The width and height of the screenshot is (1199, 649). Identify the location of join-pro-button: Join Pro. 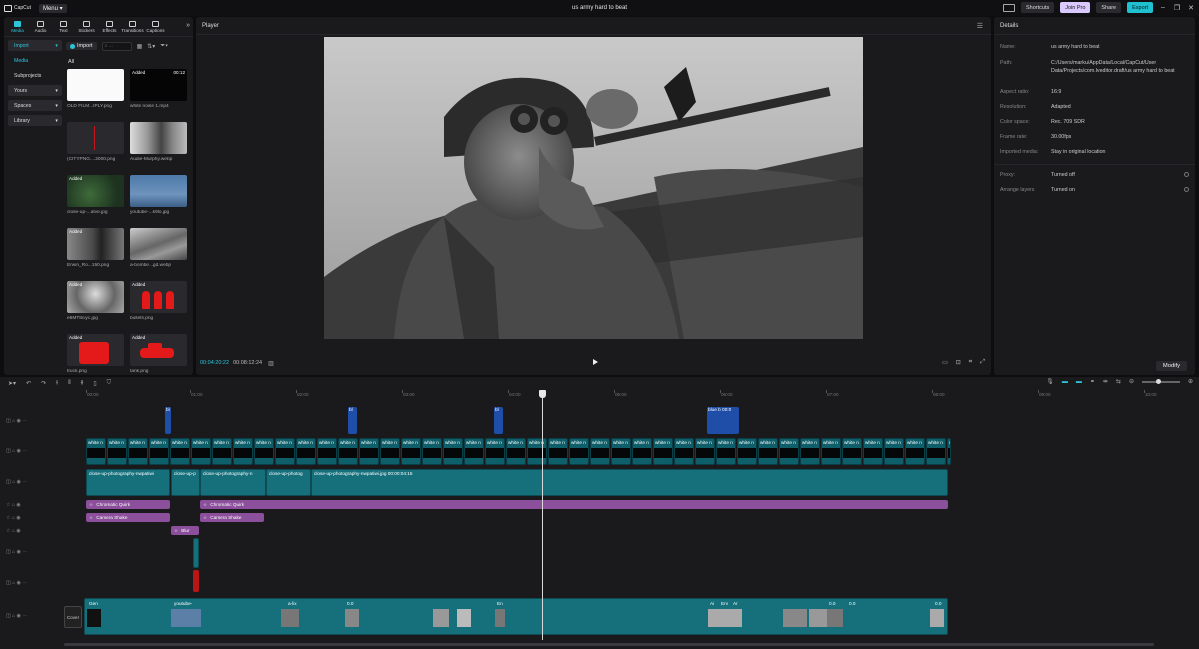
(1075, 7).